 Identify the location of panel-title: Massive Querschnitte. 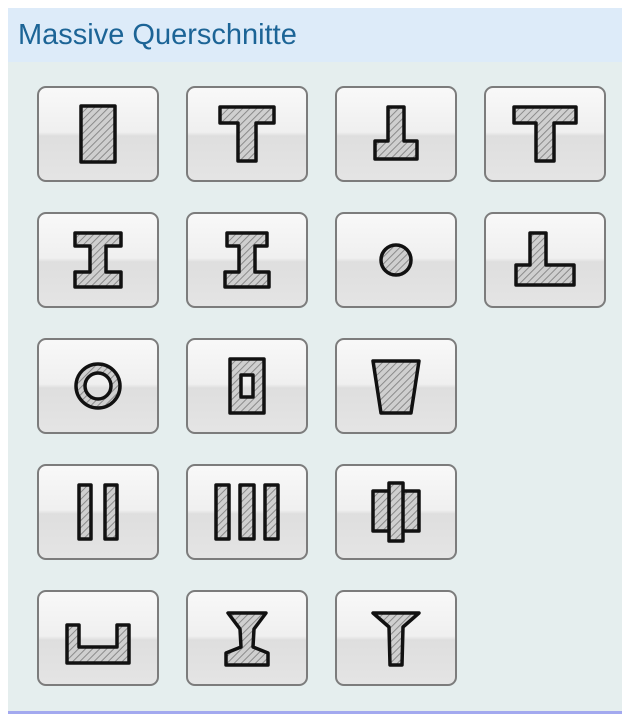
(157, 35).